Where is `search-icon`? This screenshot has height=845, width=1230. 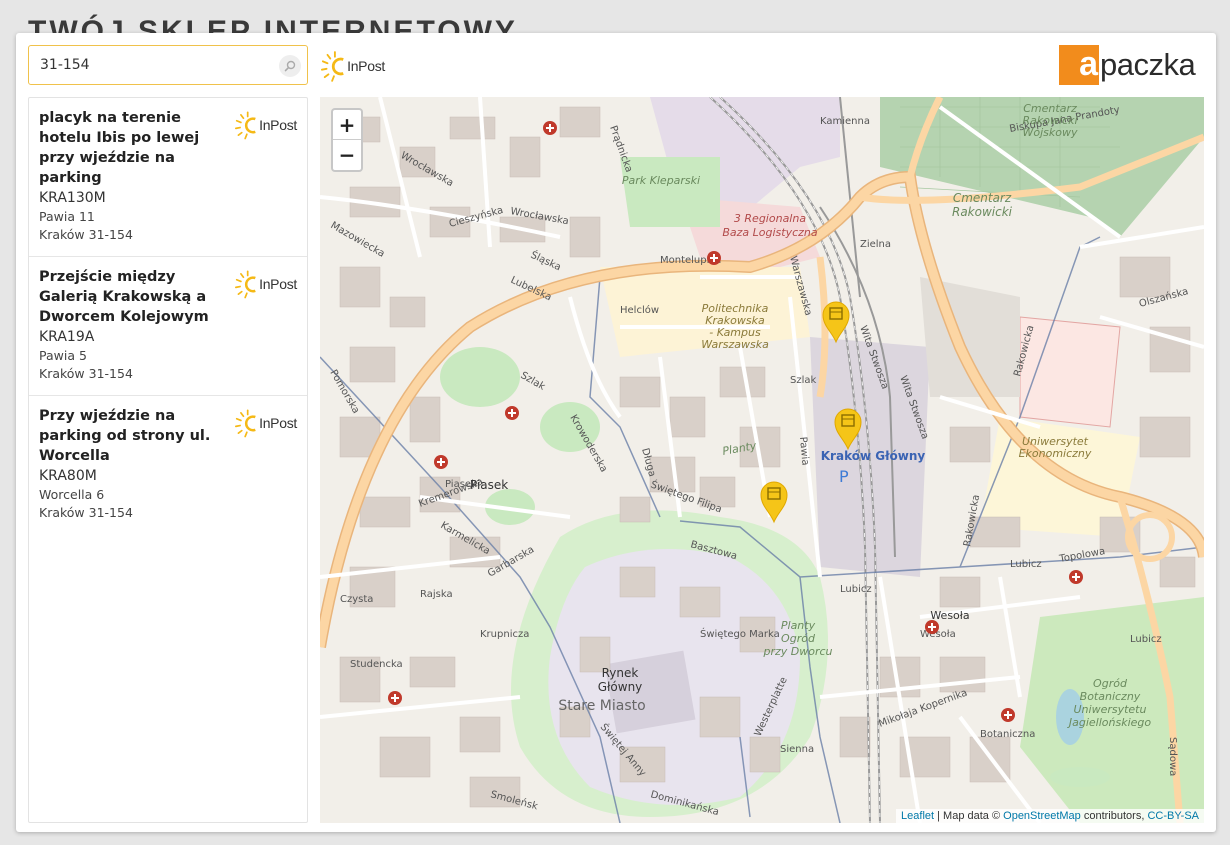 search-icon is located at coordinates (290, 66).